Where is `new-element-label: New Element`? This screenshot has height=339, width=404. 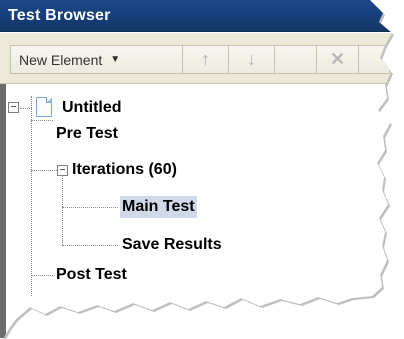
new-element-label: New Element is located at coordinates (61, 59).